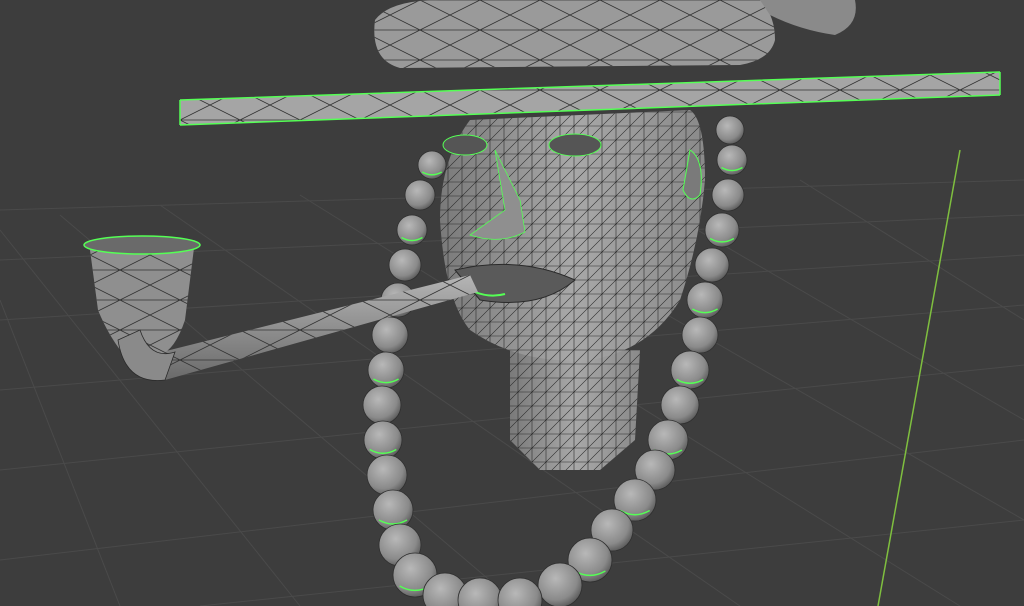 The image size is (1024, 606). What do you see at coordinates (919, 377) in the screenshot?
I see `y-axis-line` at bounding box center [919, 377].